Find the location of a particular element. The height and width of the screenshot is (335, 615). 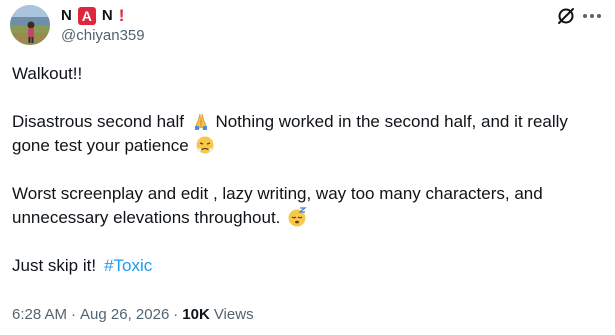

avatar is located at coordinates (30, 25).